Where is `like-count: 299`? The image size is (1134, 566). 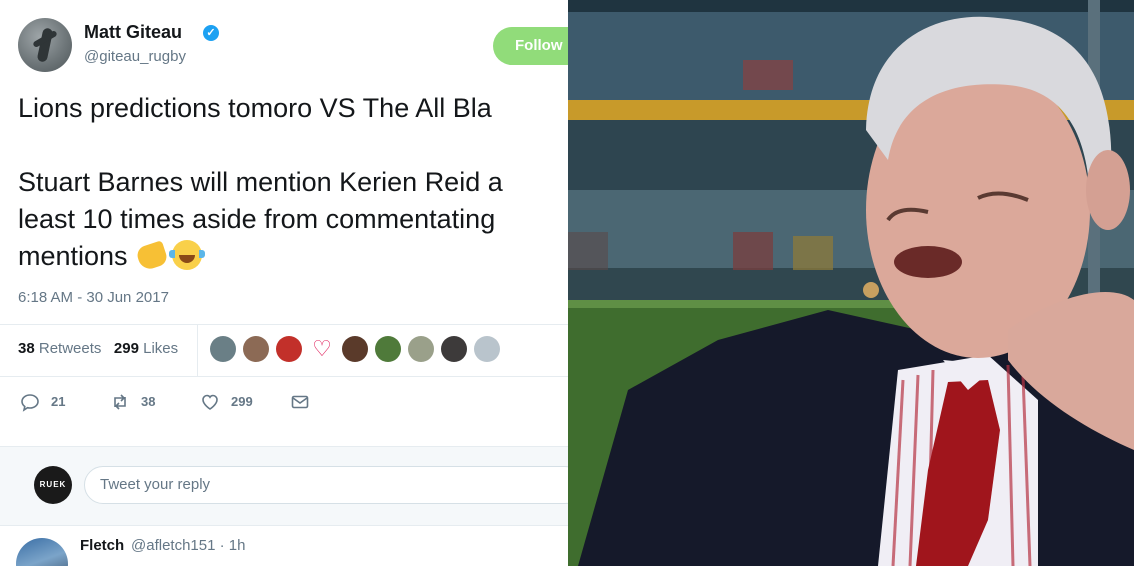
like-count: 299 is located at coordinates (242, 401).